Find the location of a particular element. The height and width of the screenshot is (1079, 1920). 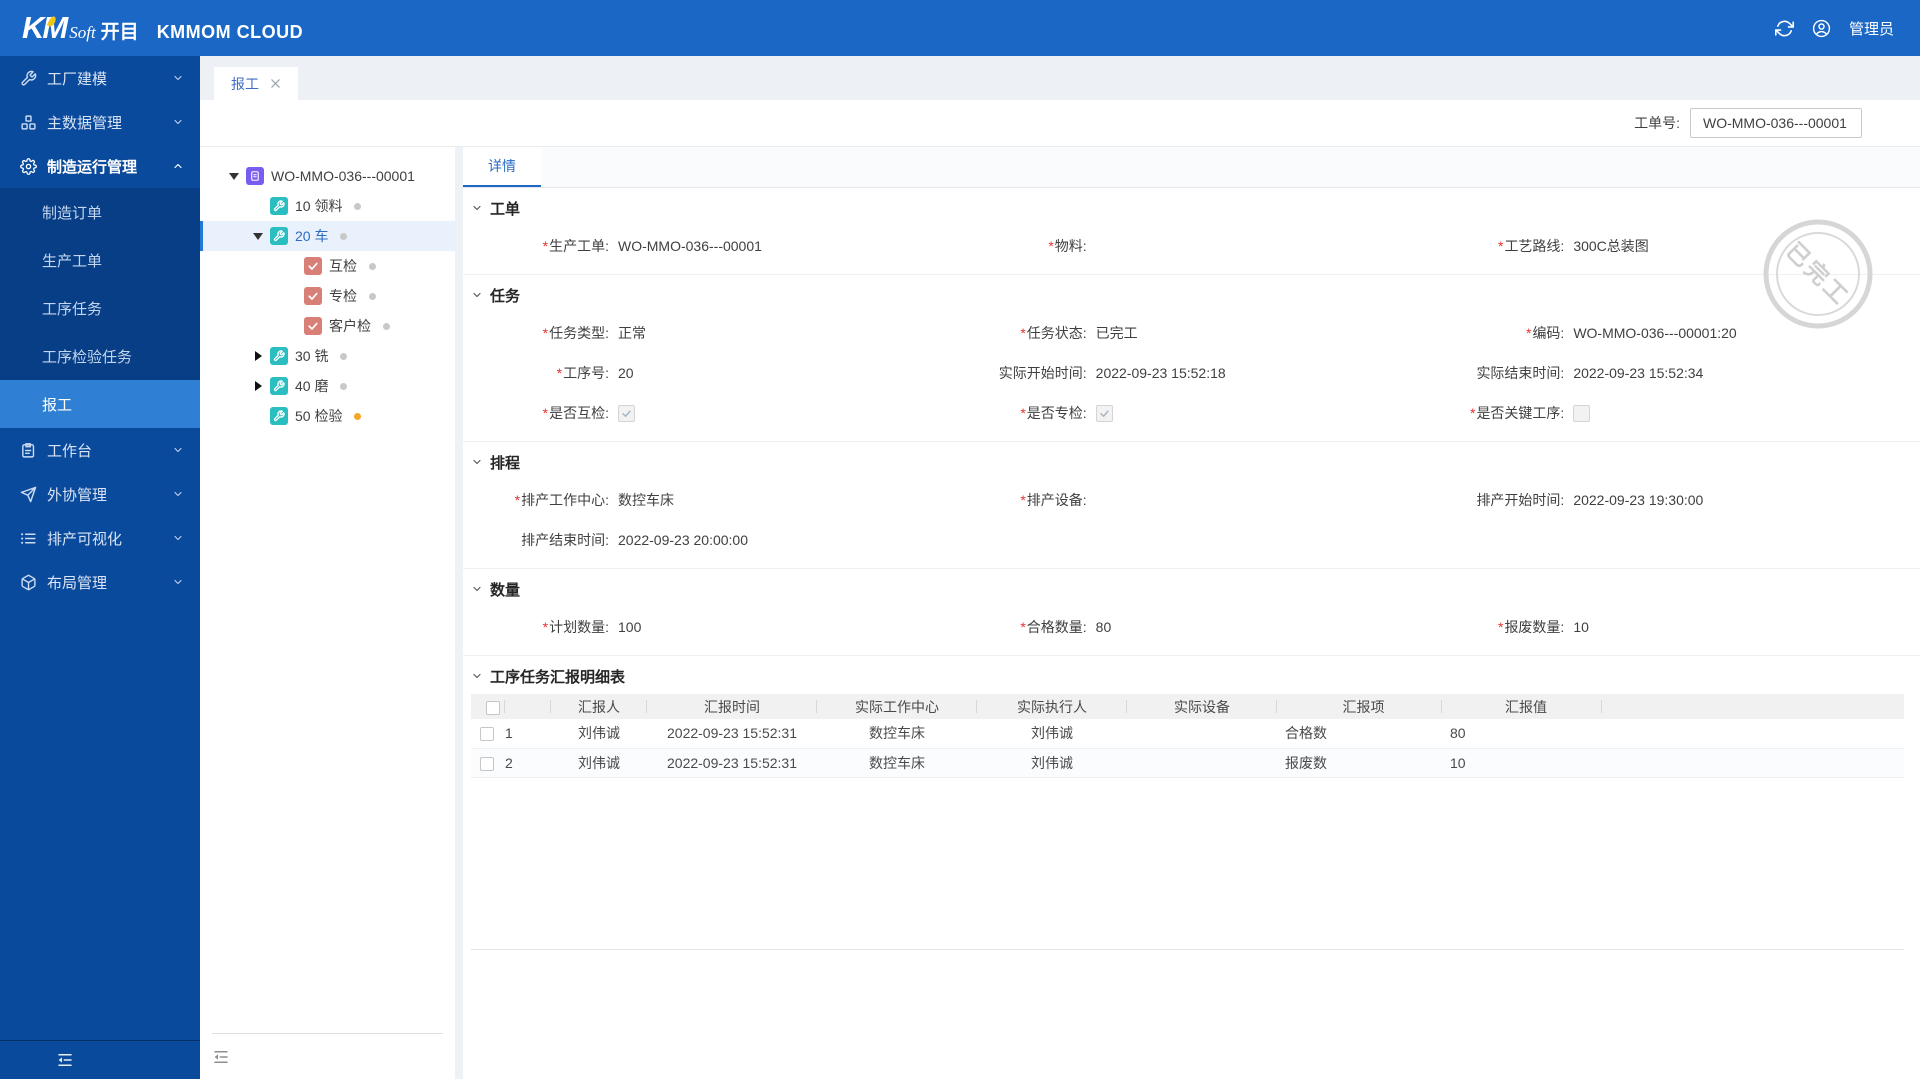

sidebar-item-work-report: 报工 is located at coordinates (100, 404).